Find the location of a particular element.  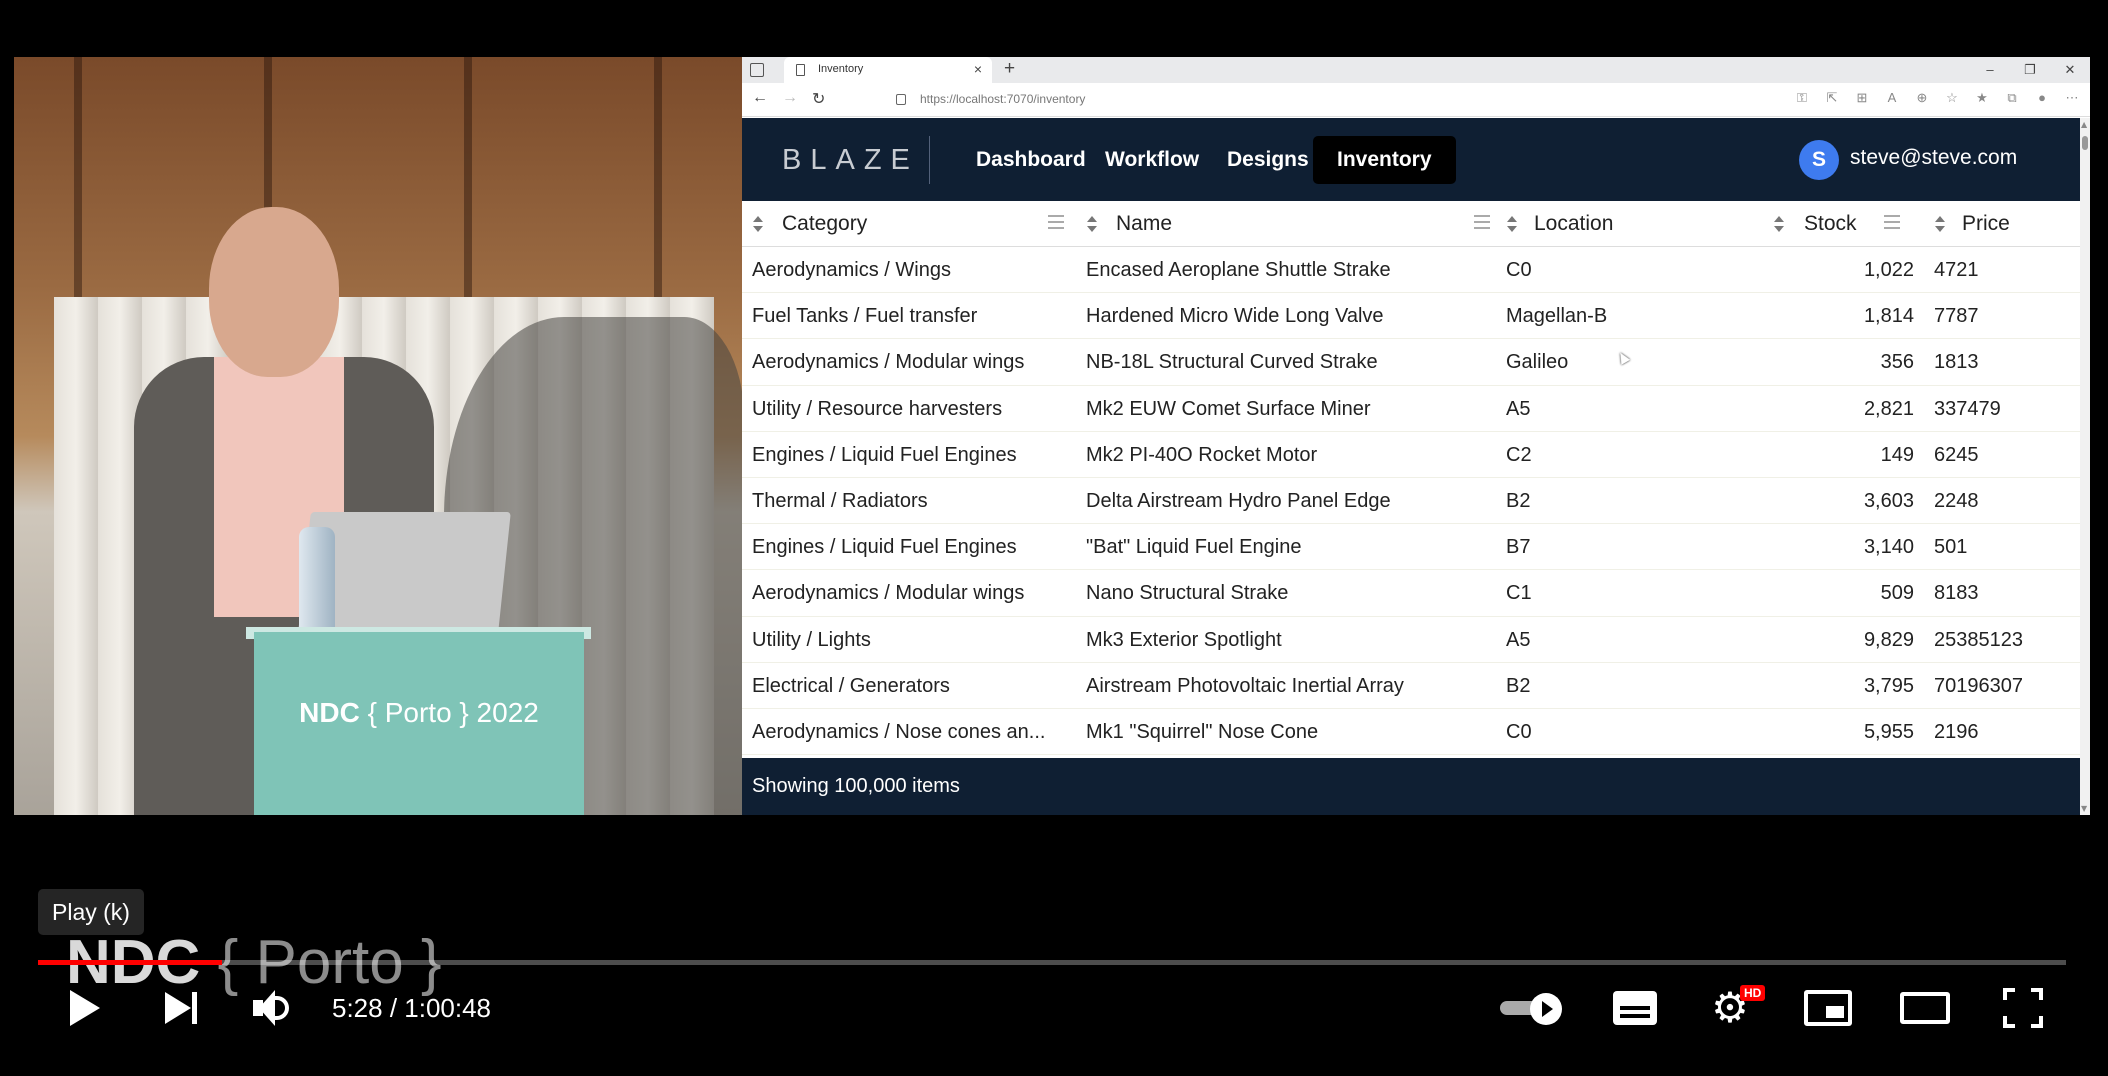

cell-price: 2196 is located at coordinates (1956, 731).